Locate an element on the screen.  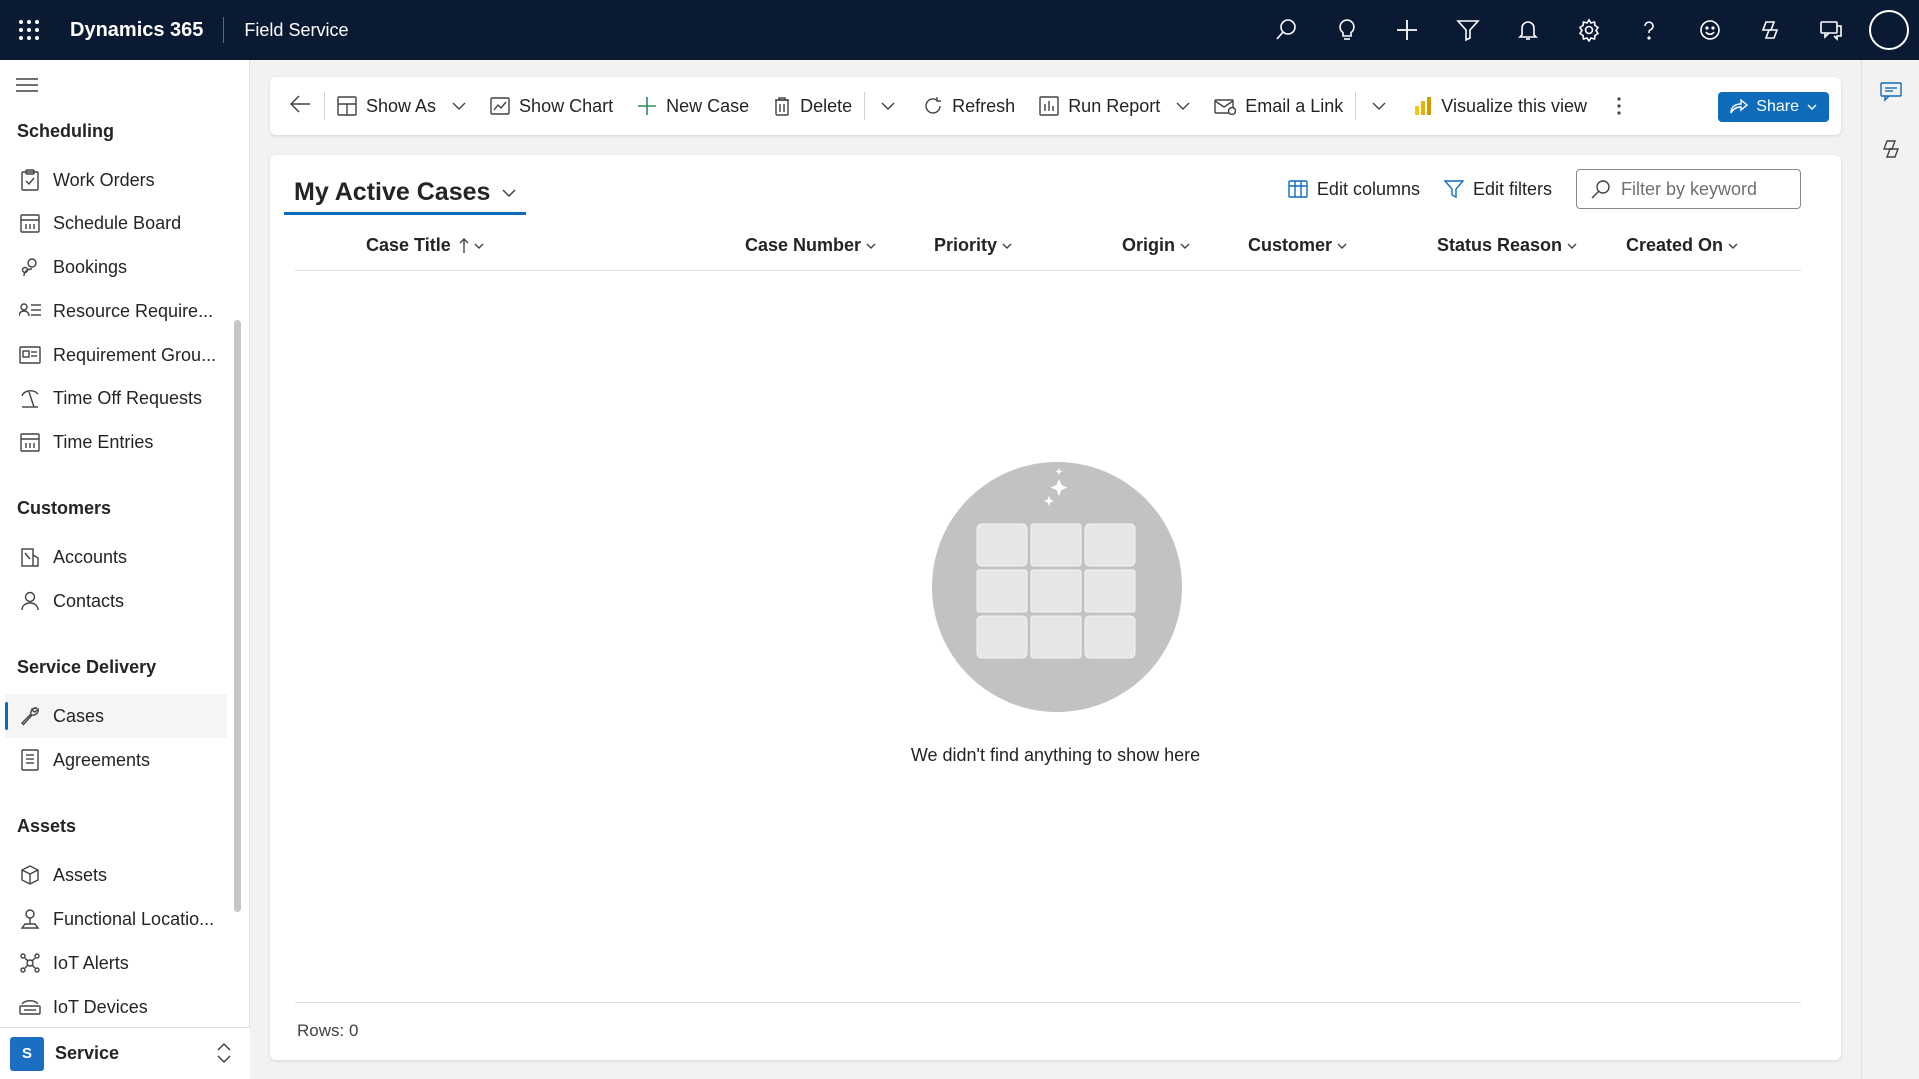
trash-icon is located at coordinates (782, 106).